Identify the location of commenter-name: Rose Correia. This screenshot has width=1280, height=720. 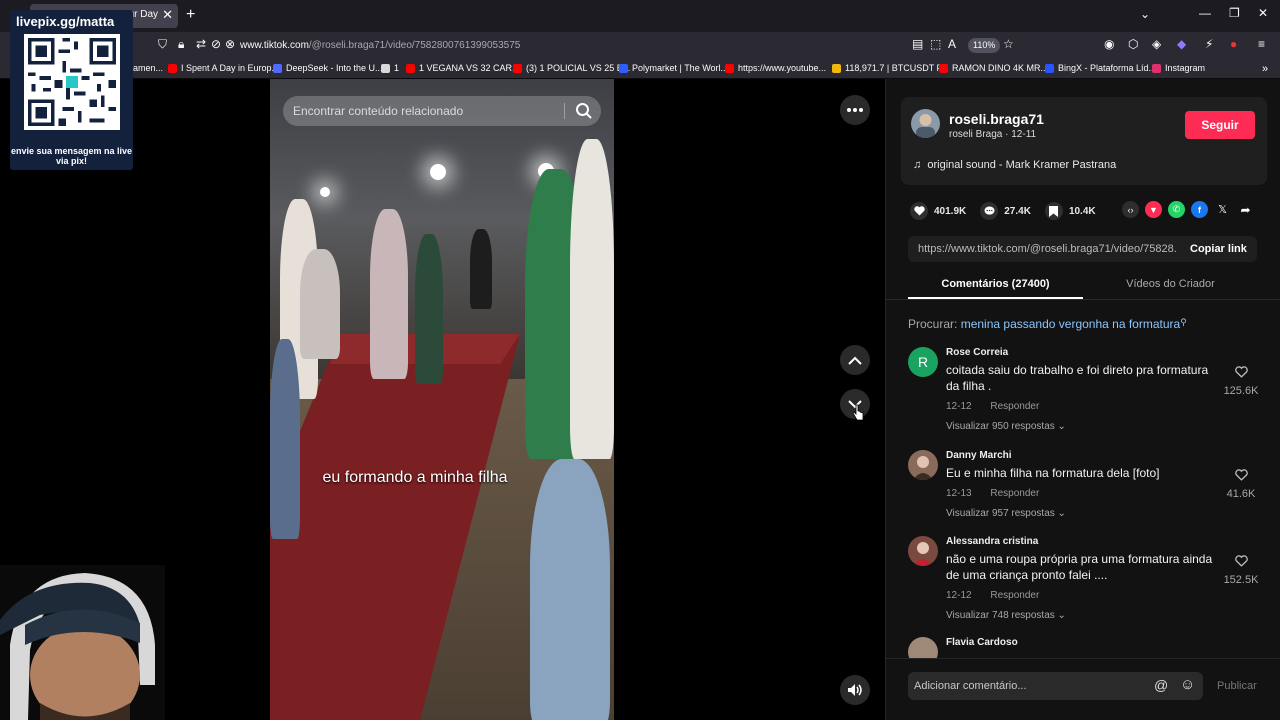
(977, 352).